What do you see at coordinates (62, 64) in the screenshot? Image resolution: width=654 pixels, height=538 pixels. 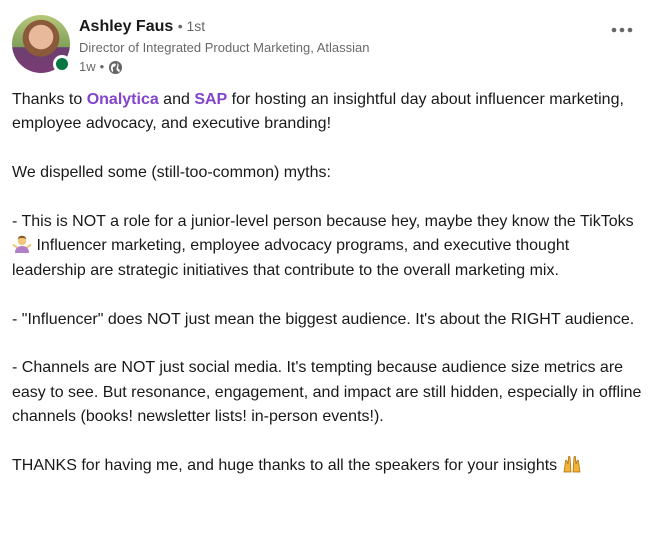 I see `online-status-indicator` at bounding box center [62, 64].